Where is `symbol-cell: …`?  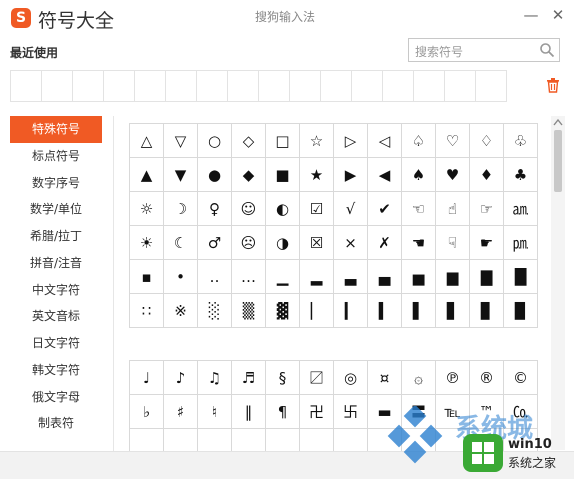
symbol-cell: … is located at coordinates (249, 277).